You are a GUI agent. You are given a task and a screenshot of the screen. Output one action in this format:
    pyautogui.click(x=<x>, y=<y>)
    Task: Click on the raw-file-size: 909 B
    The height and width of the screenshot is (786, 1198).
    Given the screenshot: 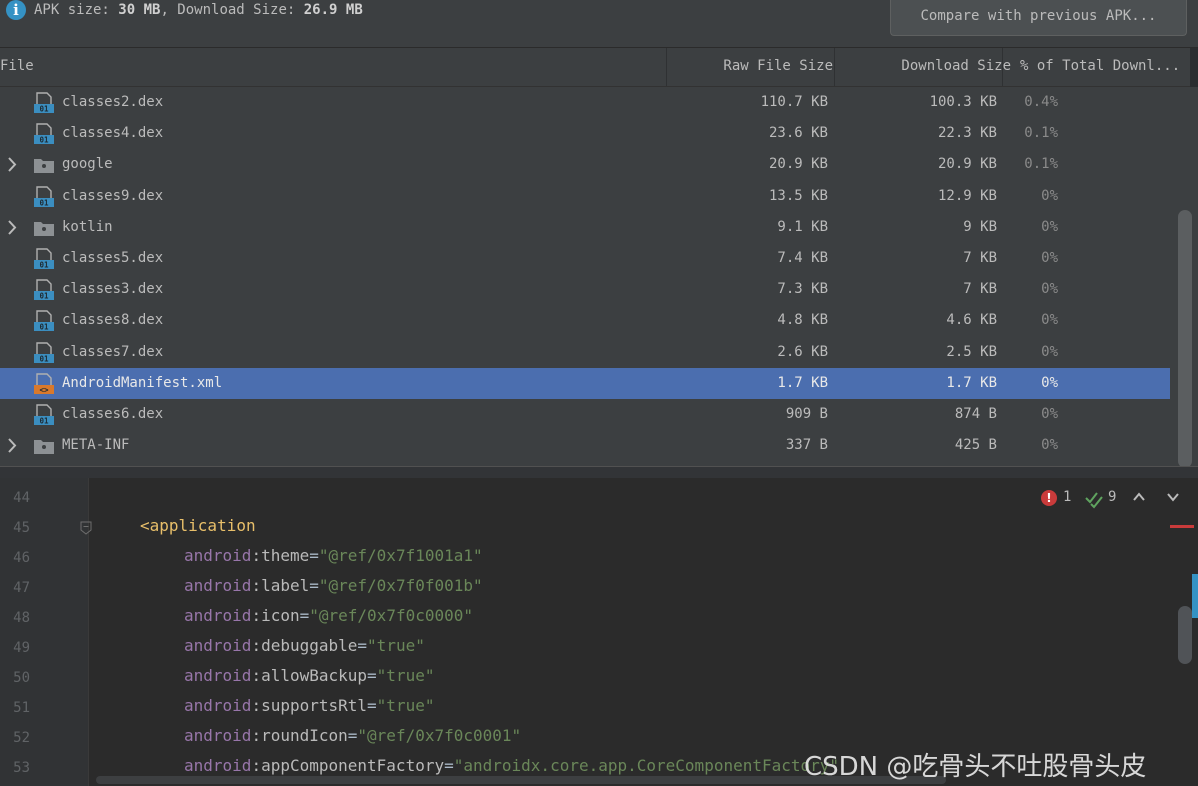 What is the action you would take?
    pyautogui.click(x=806, y=414)
    